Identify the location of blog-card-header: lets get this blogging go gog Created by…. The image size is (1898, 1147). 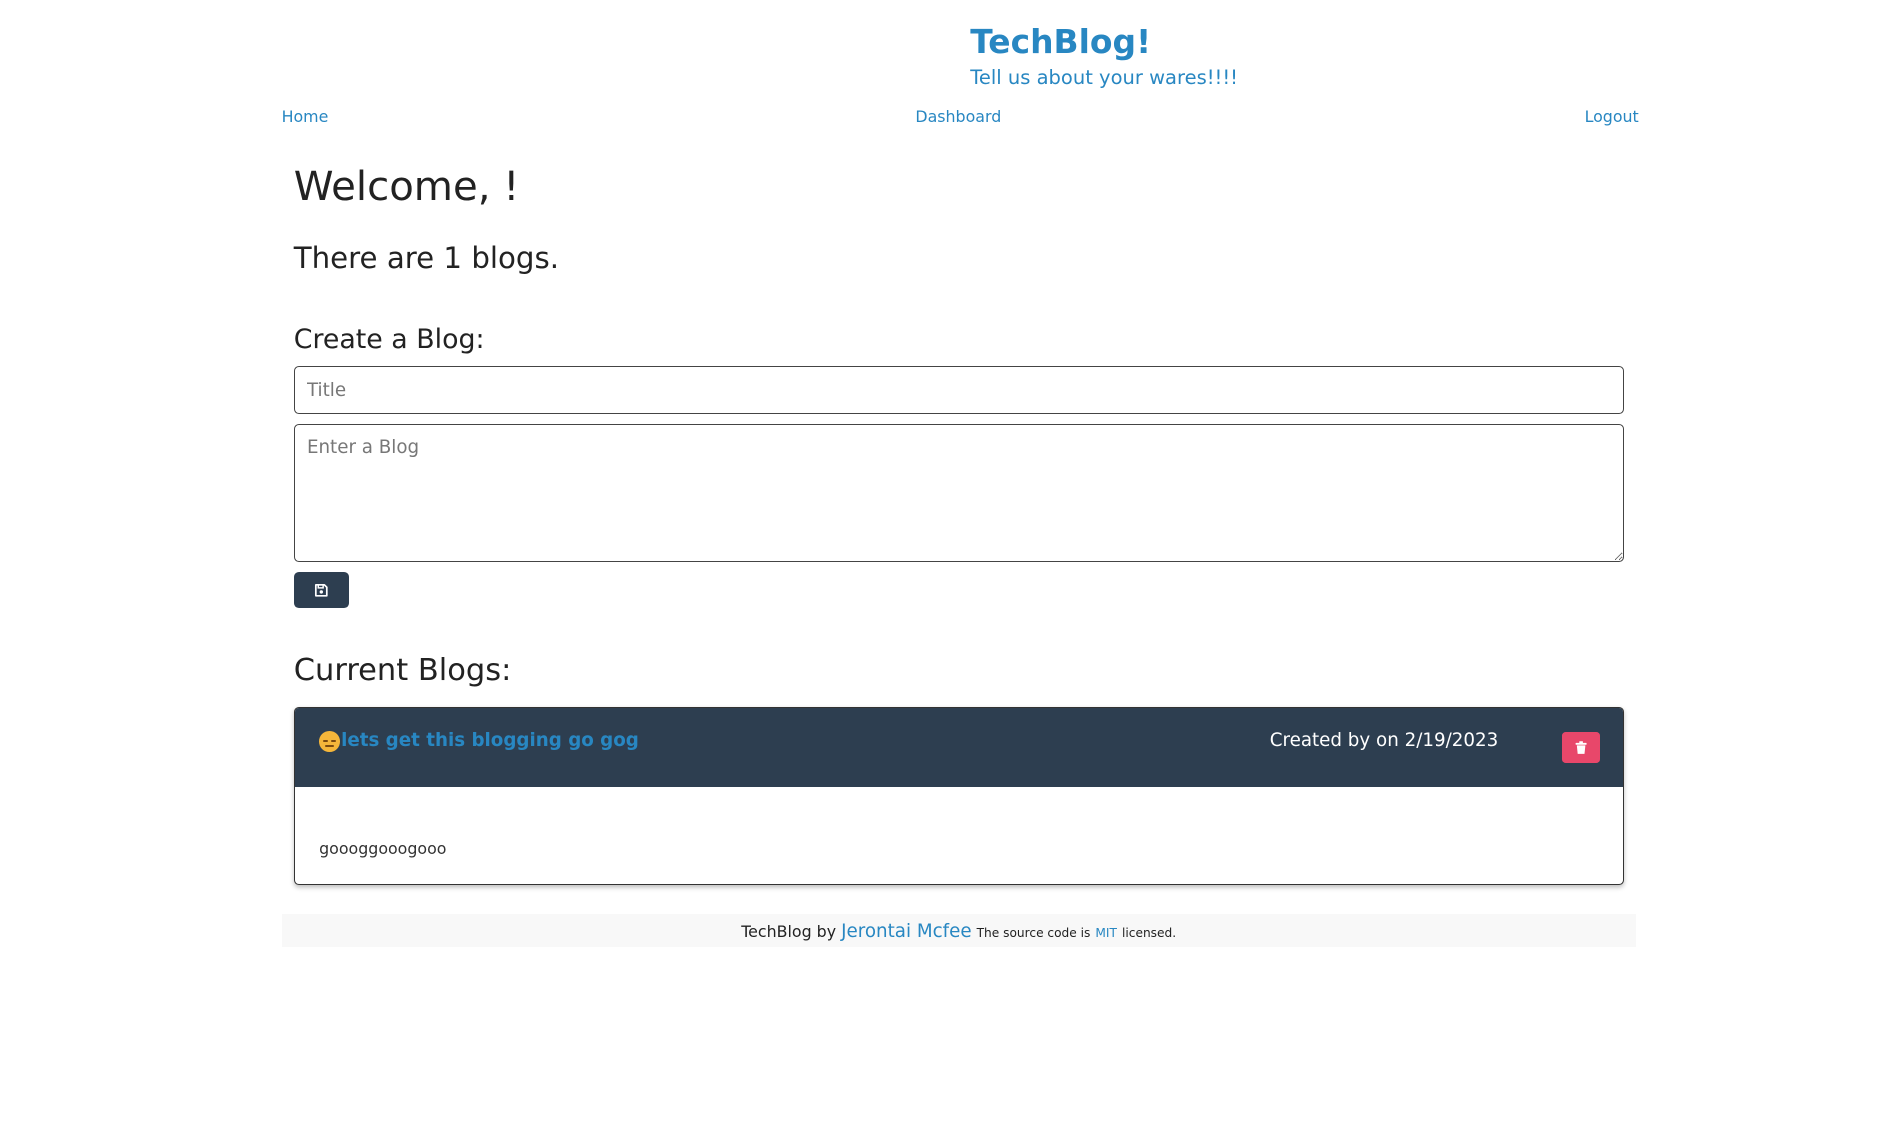
(958, 747).